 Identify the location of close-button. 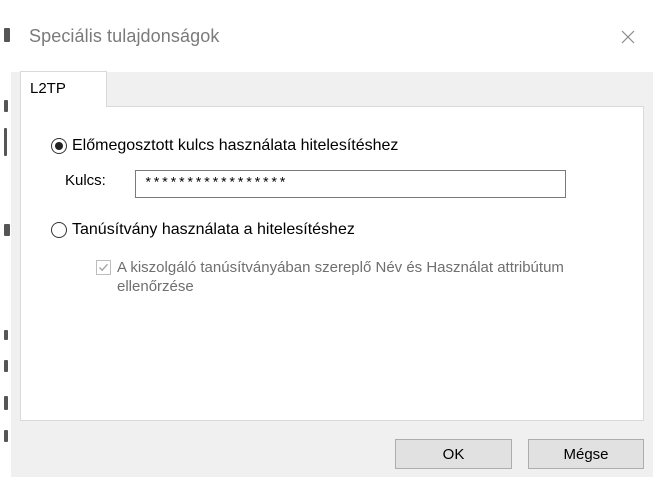
(628, 37).